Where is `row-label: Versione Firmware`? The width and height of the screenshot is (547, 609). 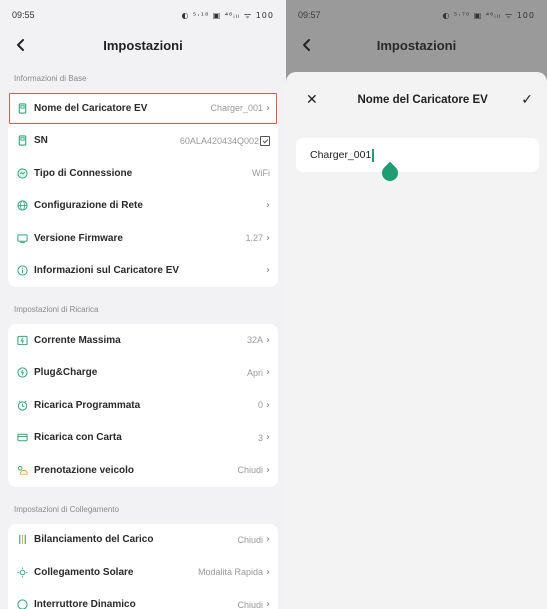
row-label: Versione Firmware is located at coordinates (78, 238).